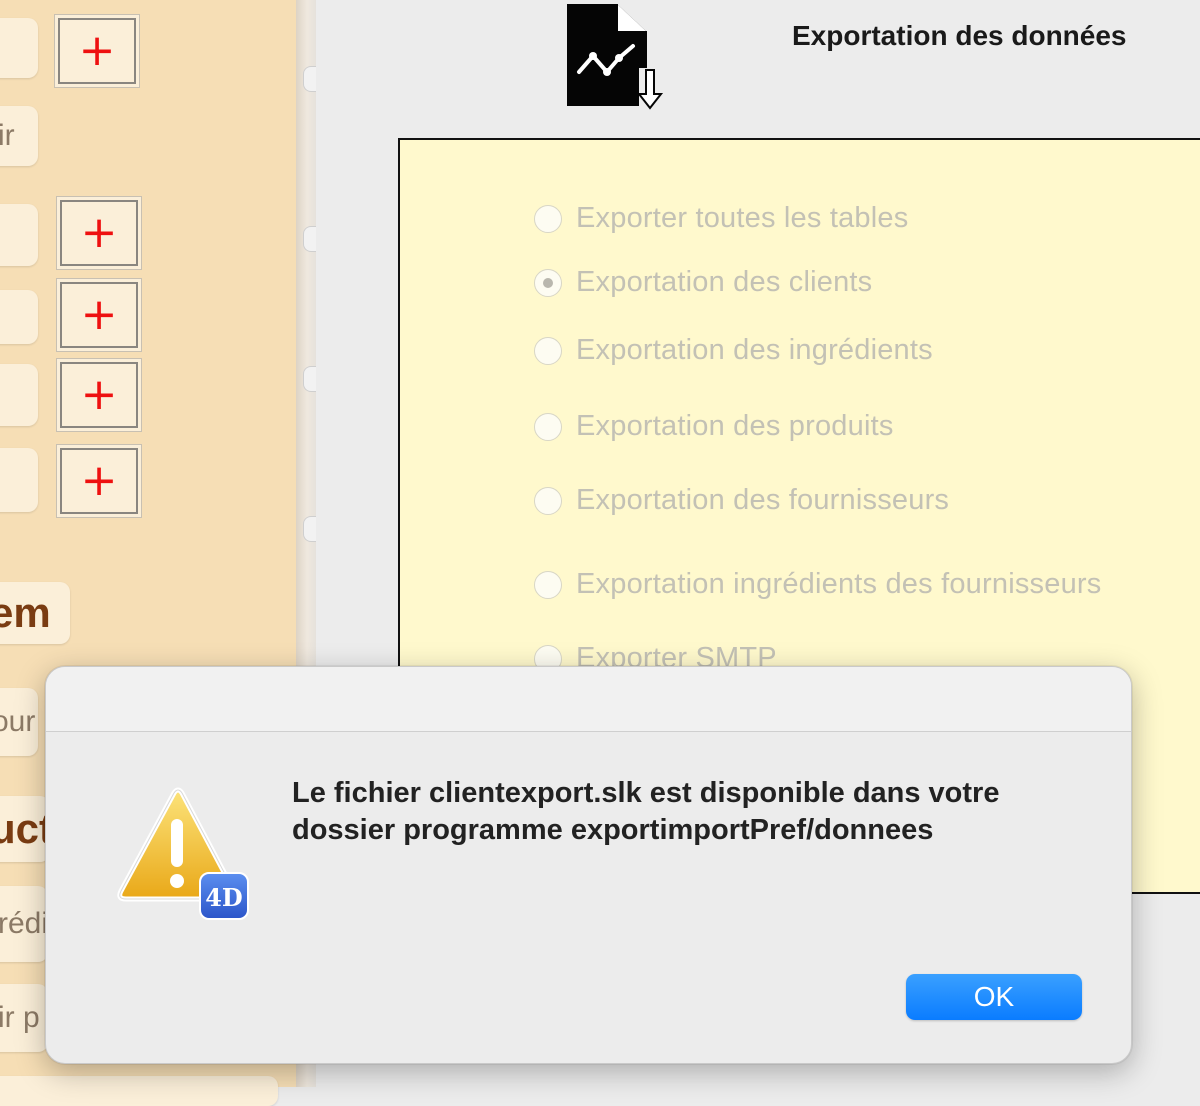  What do you see at coordinates (839, 584) in the screenshot?
I see `radio-label: Exportation ingrédients des fournisseurs` at bounding box center [839, 584].